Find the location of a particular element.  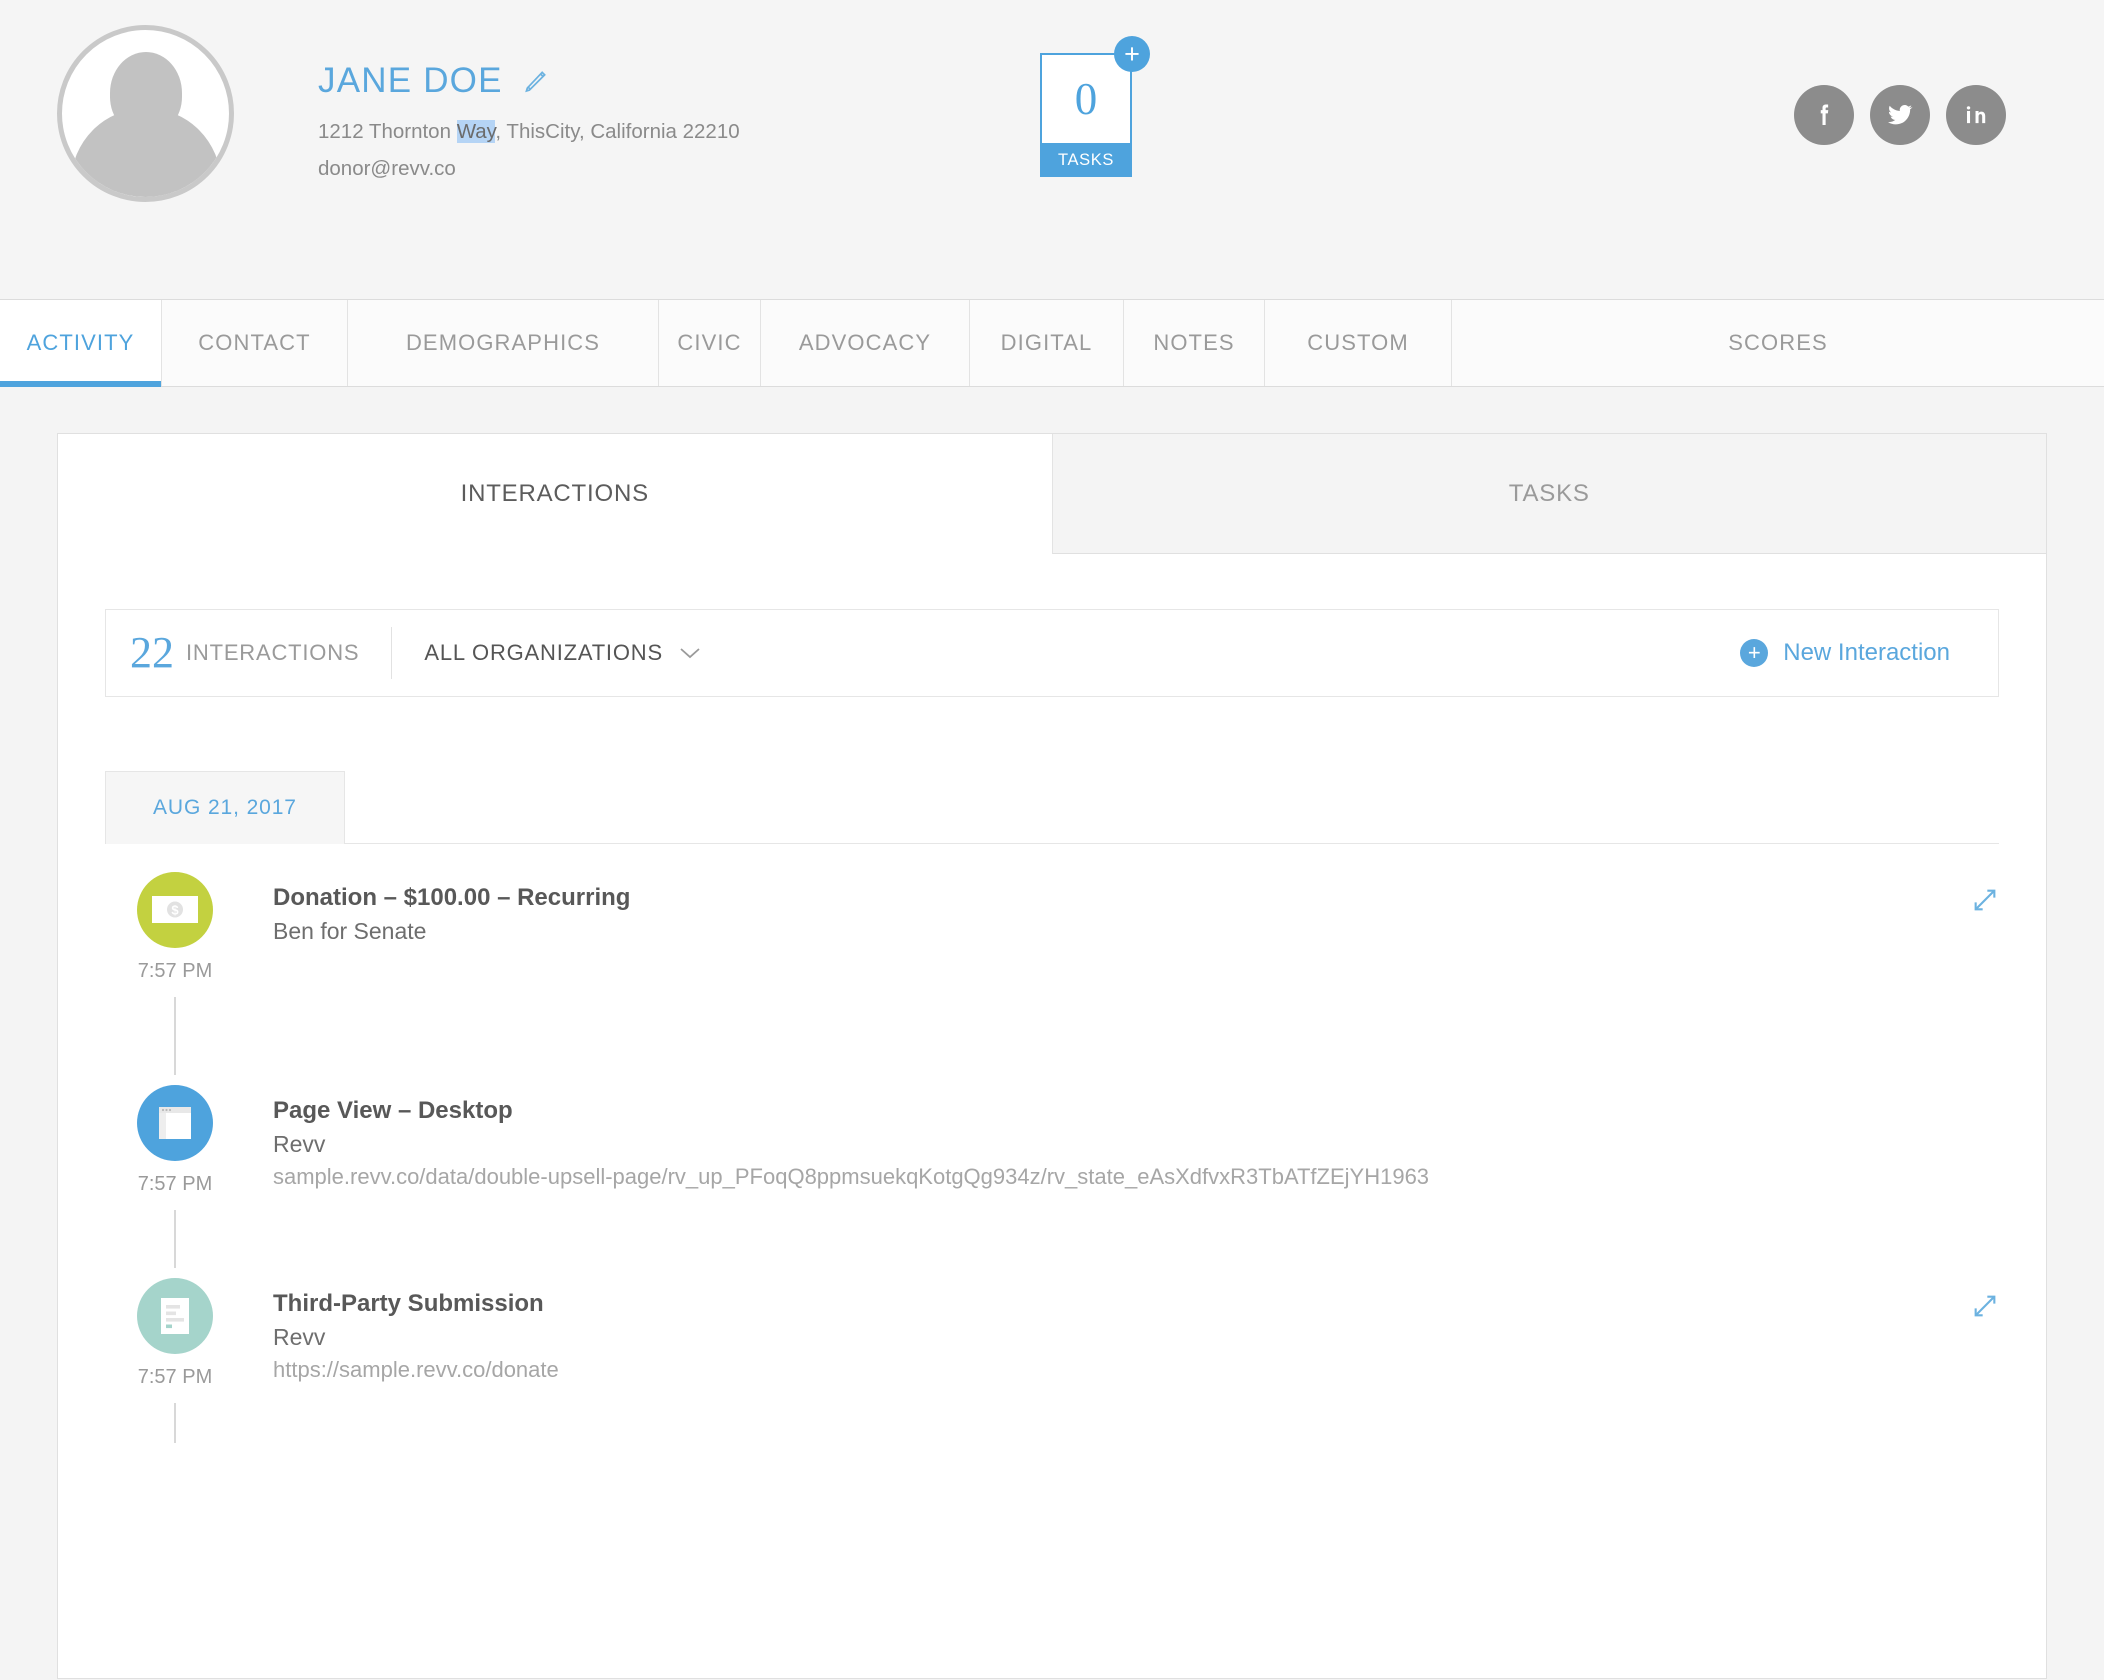

tab-label: CIVIC is located at coordinates (709, 342).